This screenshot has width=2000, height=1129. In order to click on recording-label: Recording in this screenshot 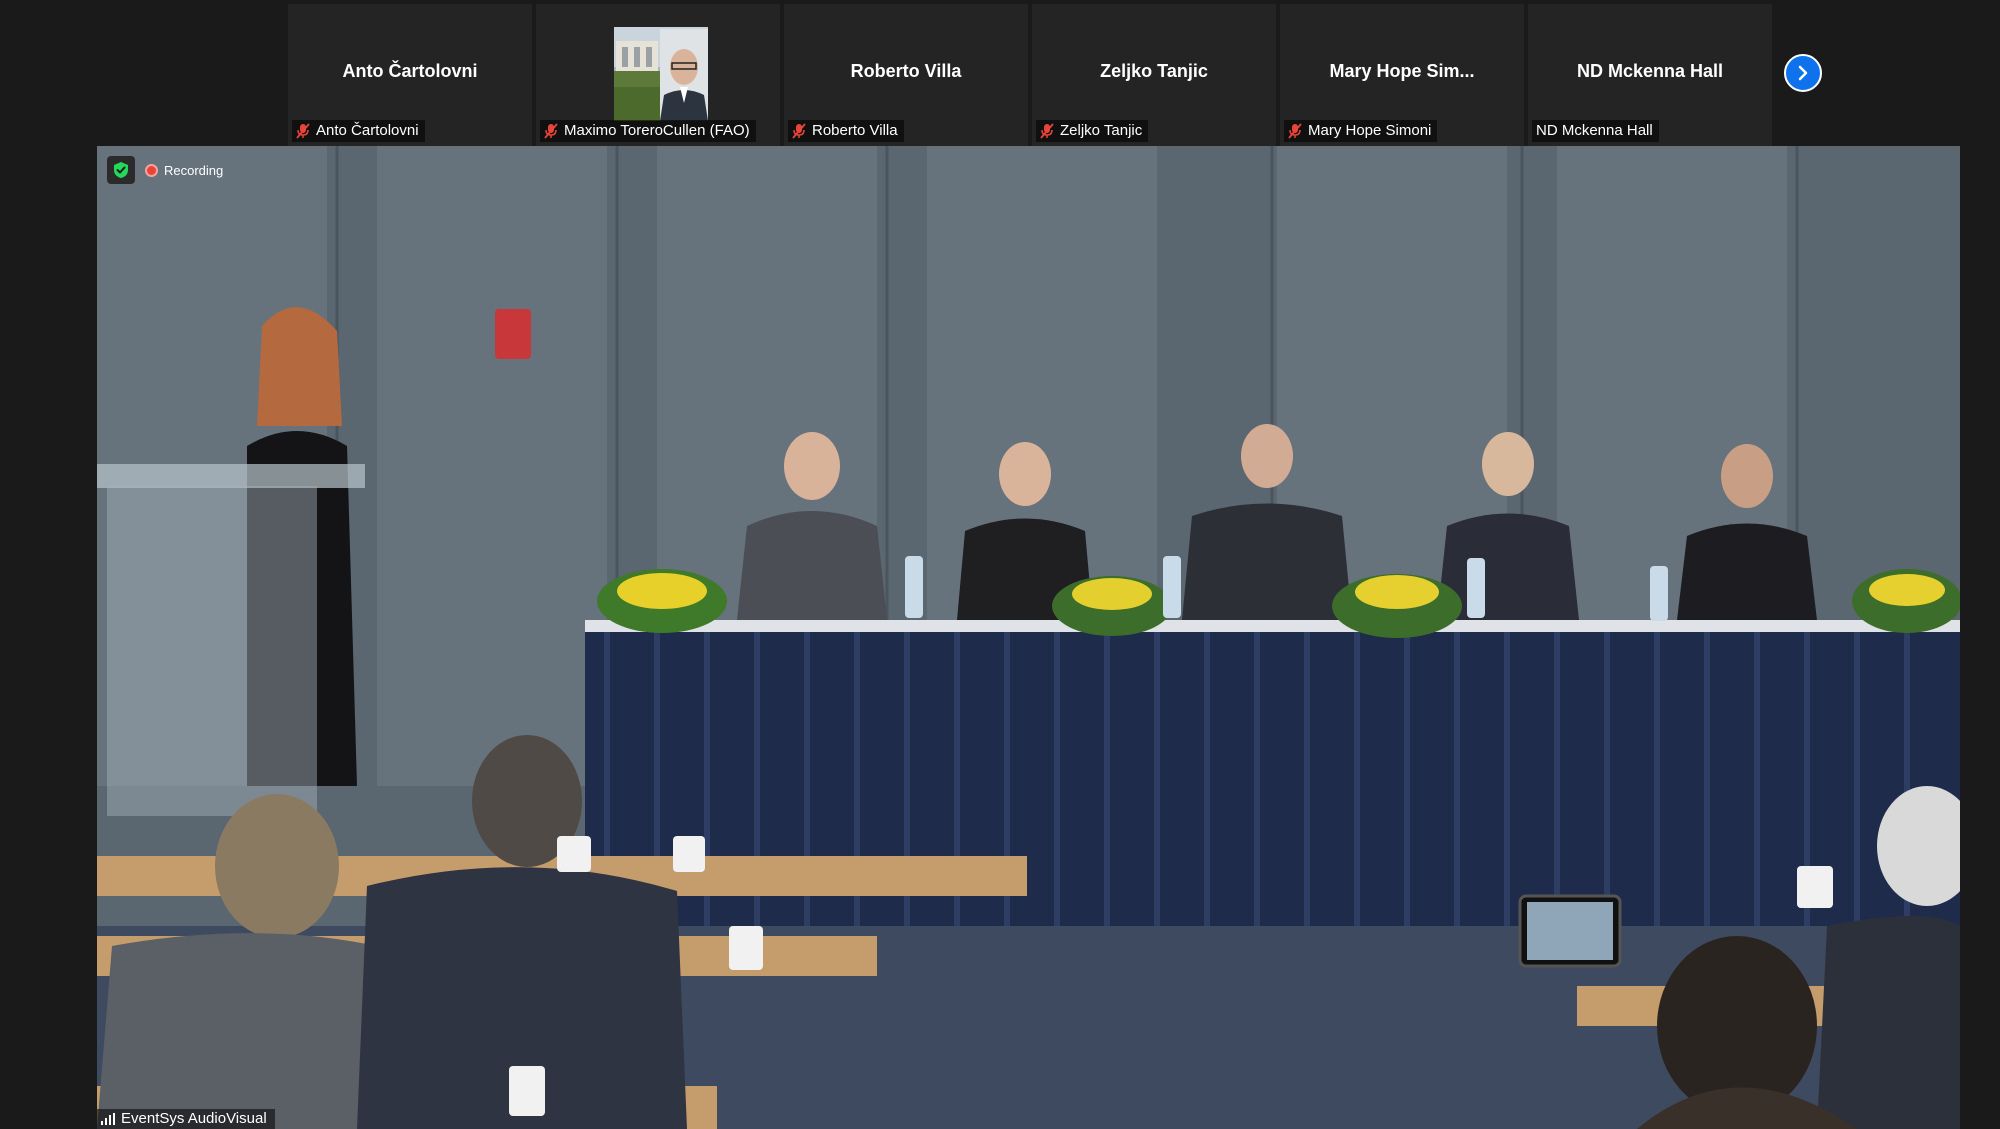, I will do `click(194, 170)`.